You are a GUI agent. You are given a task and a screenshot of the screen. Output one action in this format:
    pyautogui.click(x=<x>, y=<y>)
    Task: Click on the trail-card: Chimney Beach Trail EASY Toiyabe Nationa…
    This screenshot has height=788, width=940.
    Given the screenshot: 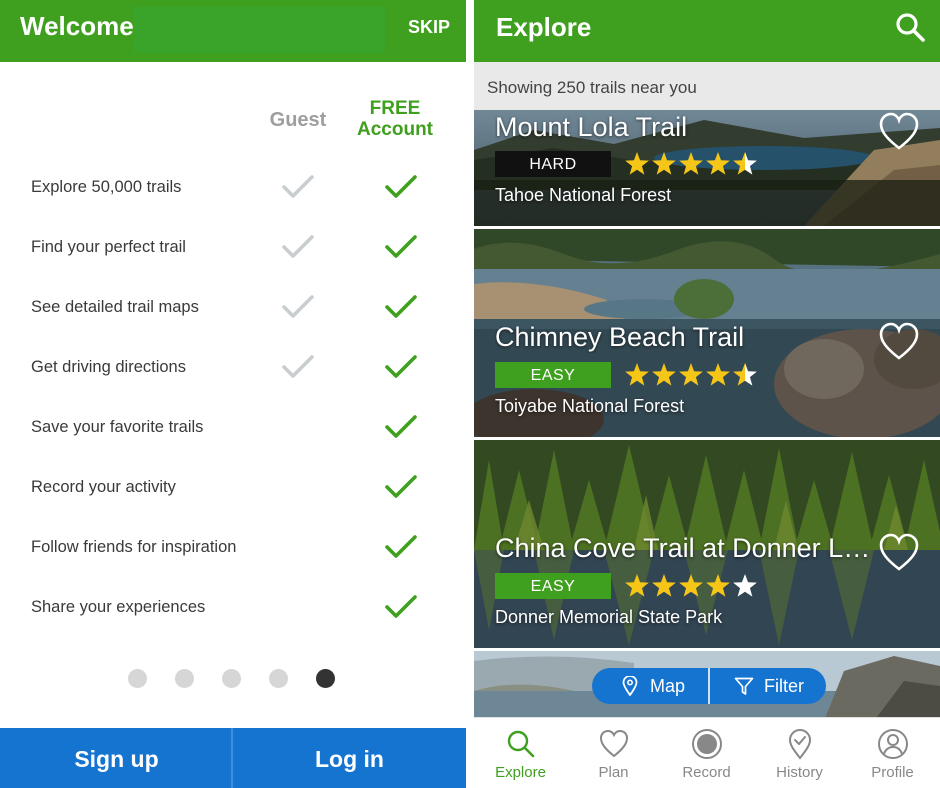 What is the action you would take?
    pyautogui.click(x=707, y=333)
    